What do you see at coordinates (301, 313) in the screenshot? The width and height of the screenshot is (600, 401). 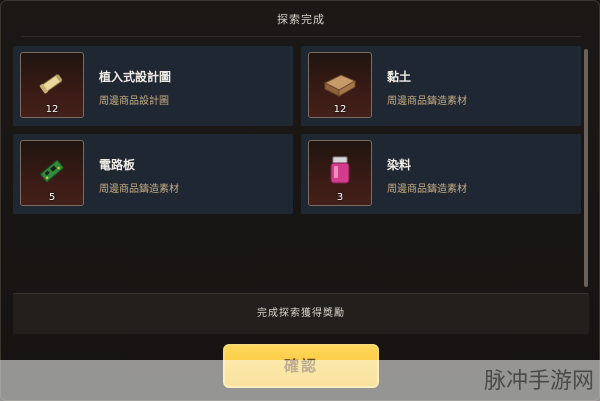 I see `reward-summary-bar: 完成探索獲得獎勵` at bounding box center [301, 313].